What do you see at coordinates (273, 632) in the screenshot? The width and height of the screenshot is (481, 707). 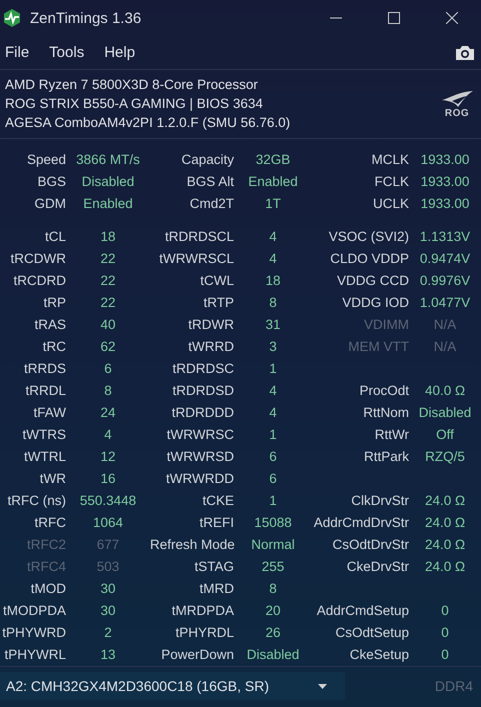 I see `timing-value: 26` at bounding box center [273, 632].